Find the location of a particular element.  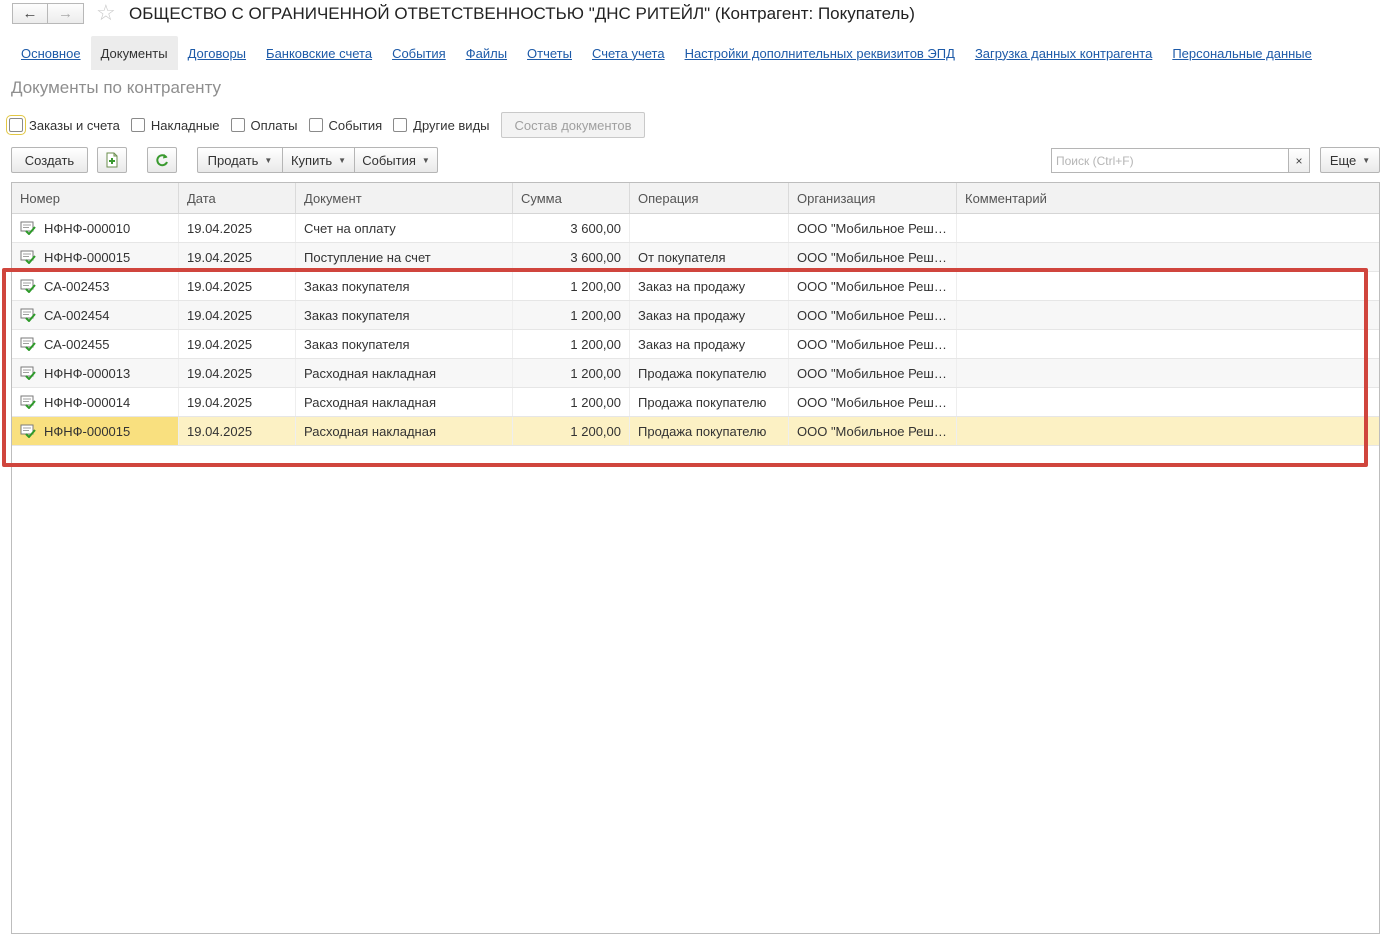

tab-7: Счета учета is located at coordinates (628, 53).